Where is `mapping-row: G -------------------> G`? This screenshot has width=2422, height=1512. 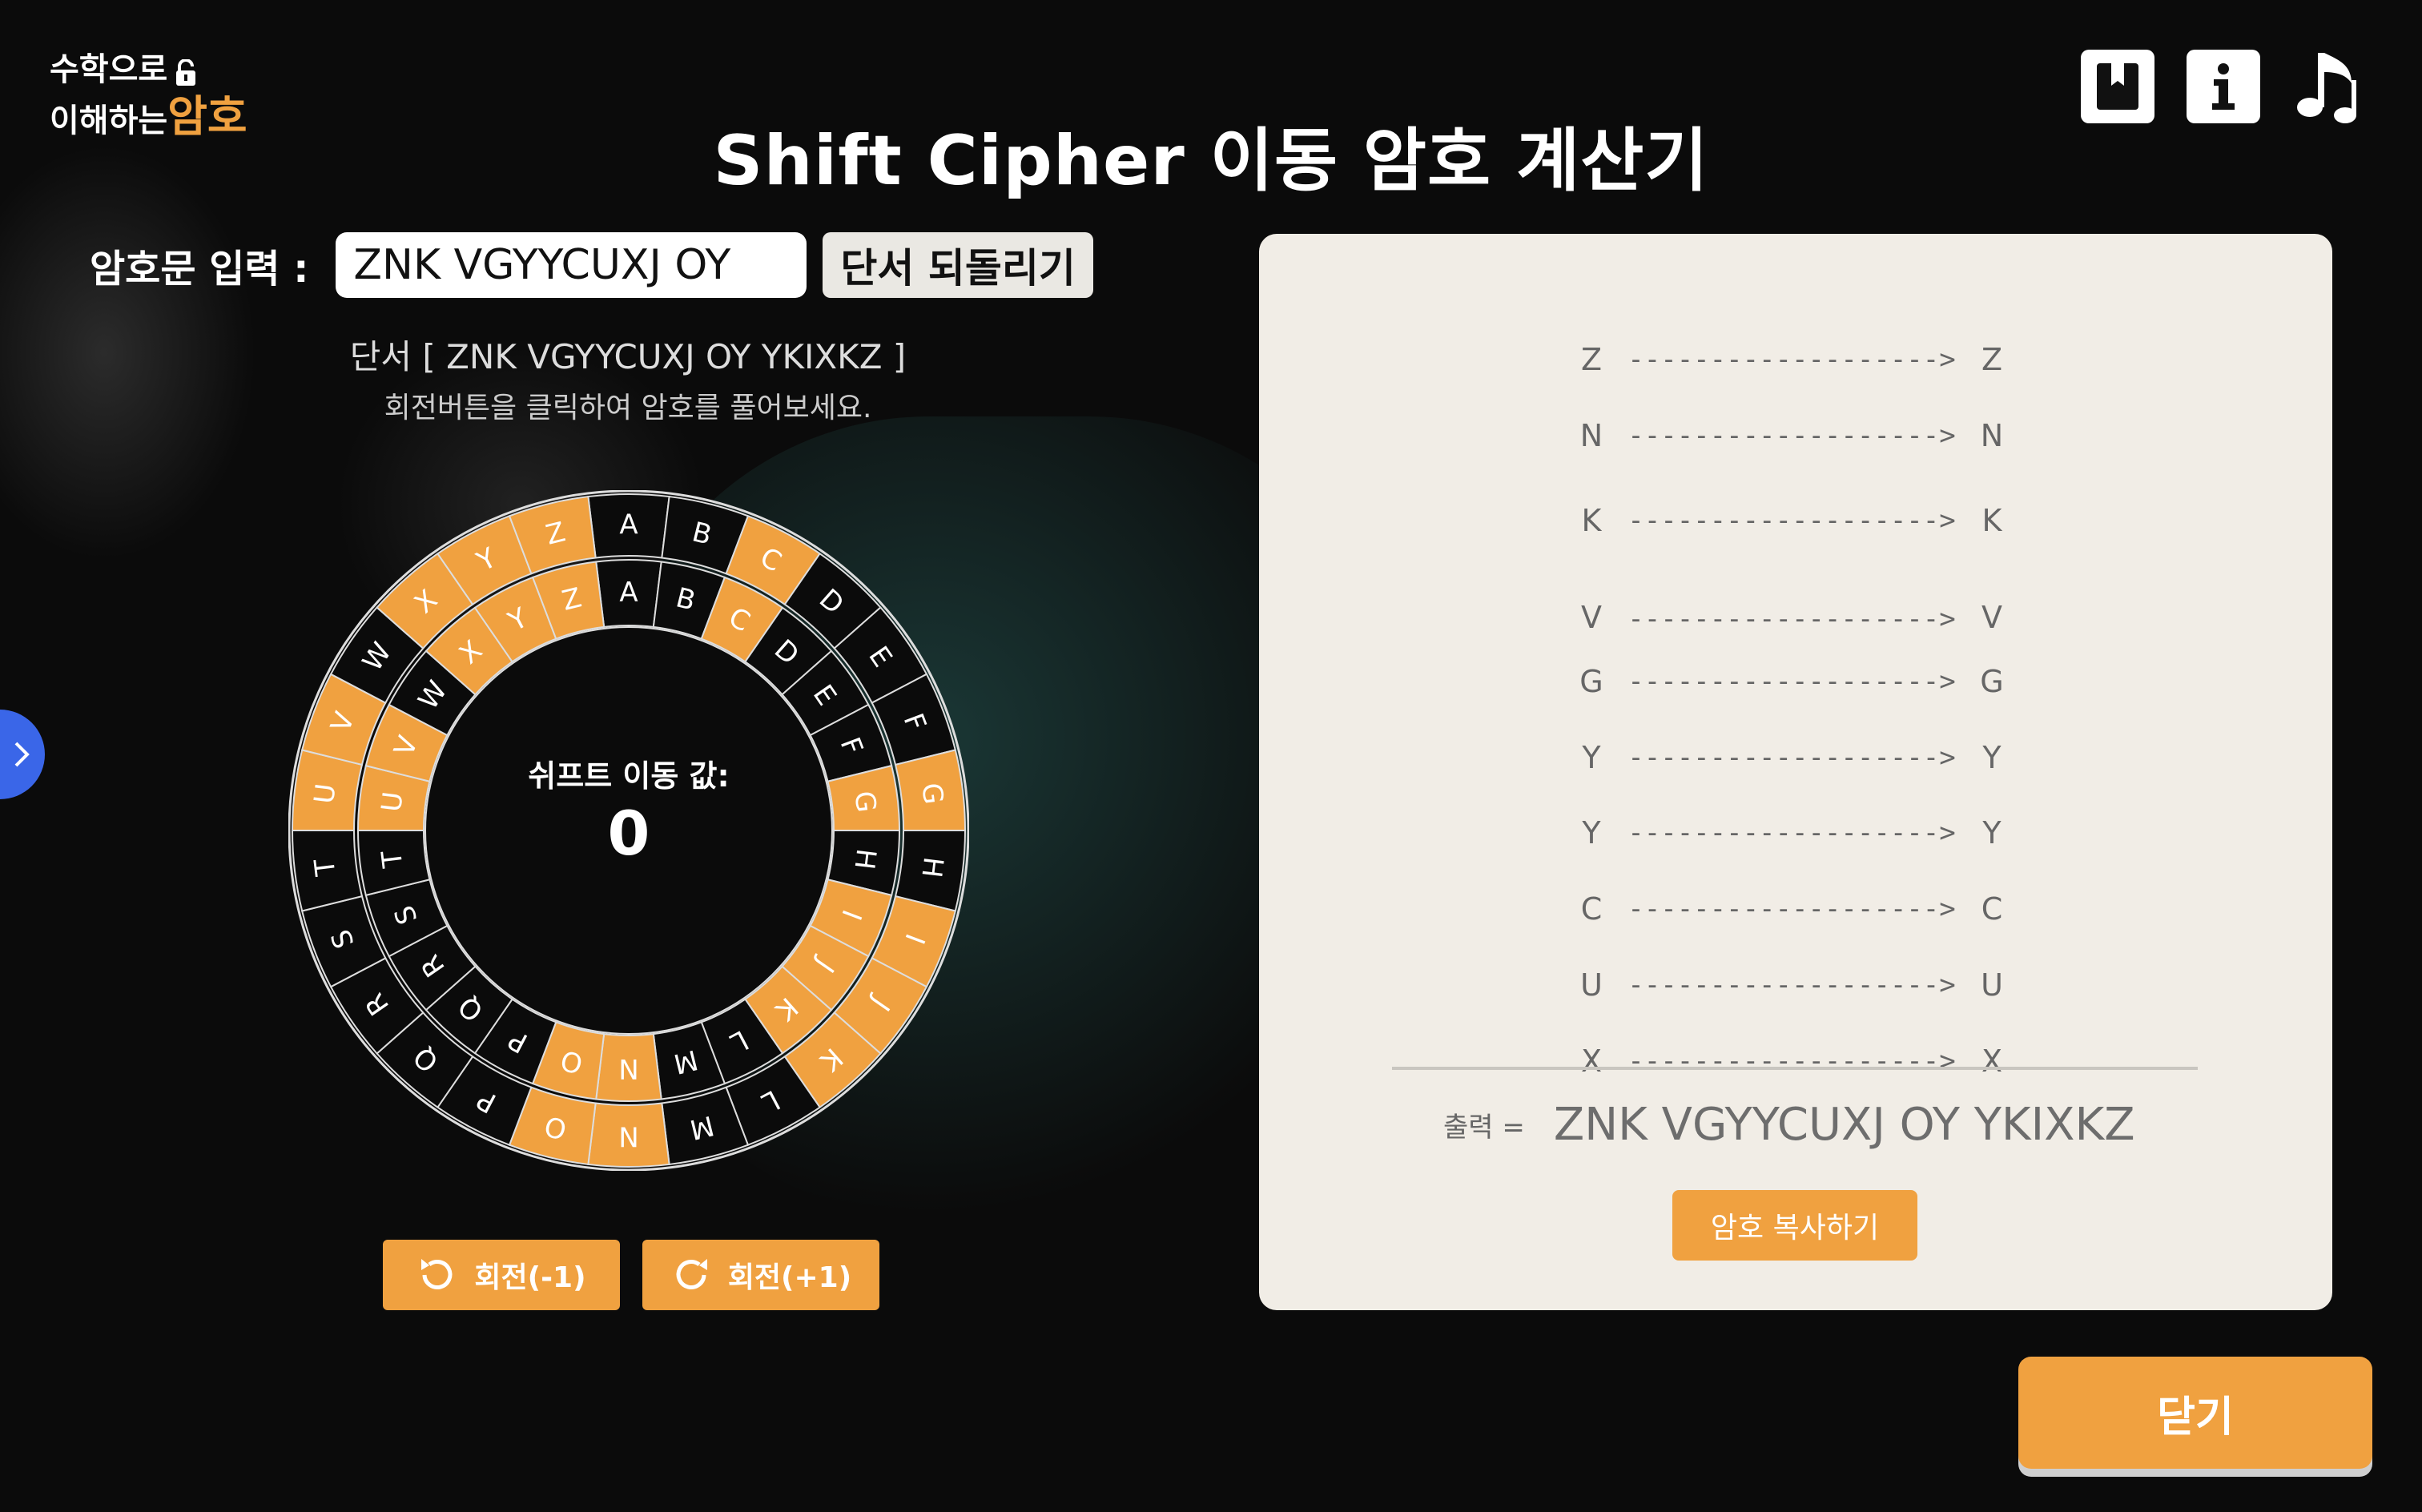
mapping-row: G -------------------> G is located at coordinates (1796, 681).